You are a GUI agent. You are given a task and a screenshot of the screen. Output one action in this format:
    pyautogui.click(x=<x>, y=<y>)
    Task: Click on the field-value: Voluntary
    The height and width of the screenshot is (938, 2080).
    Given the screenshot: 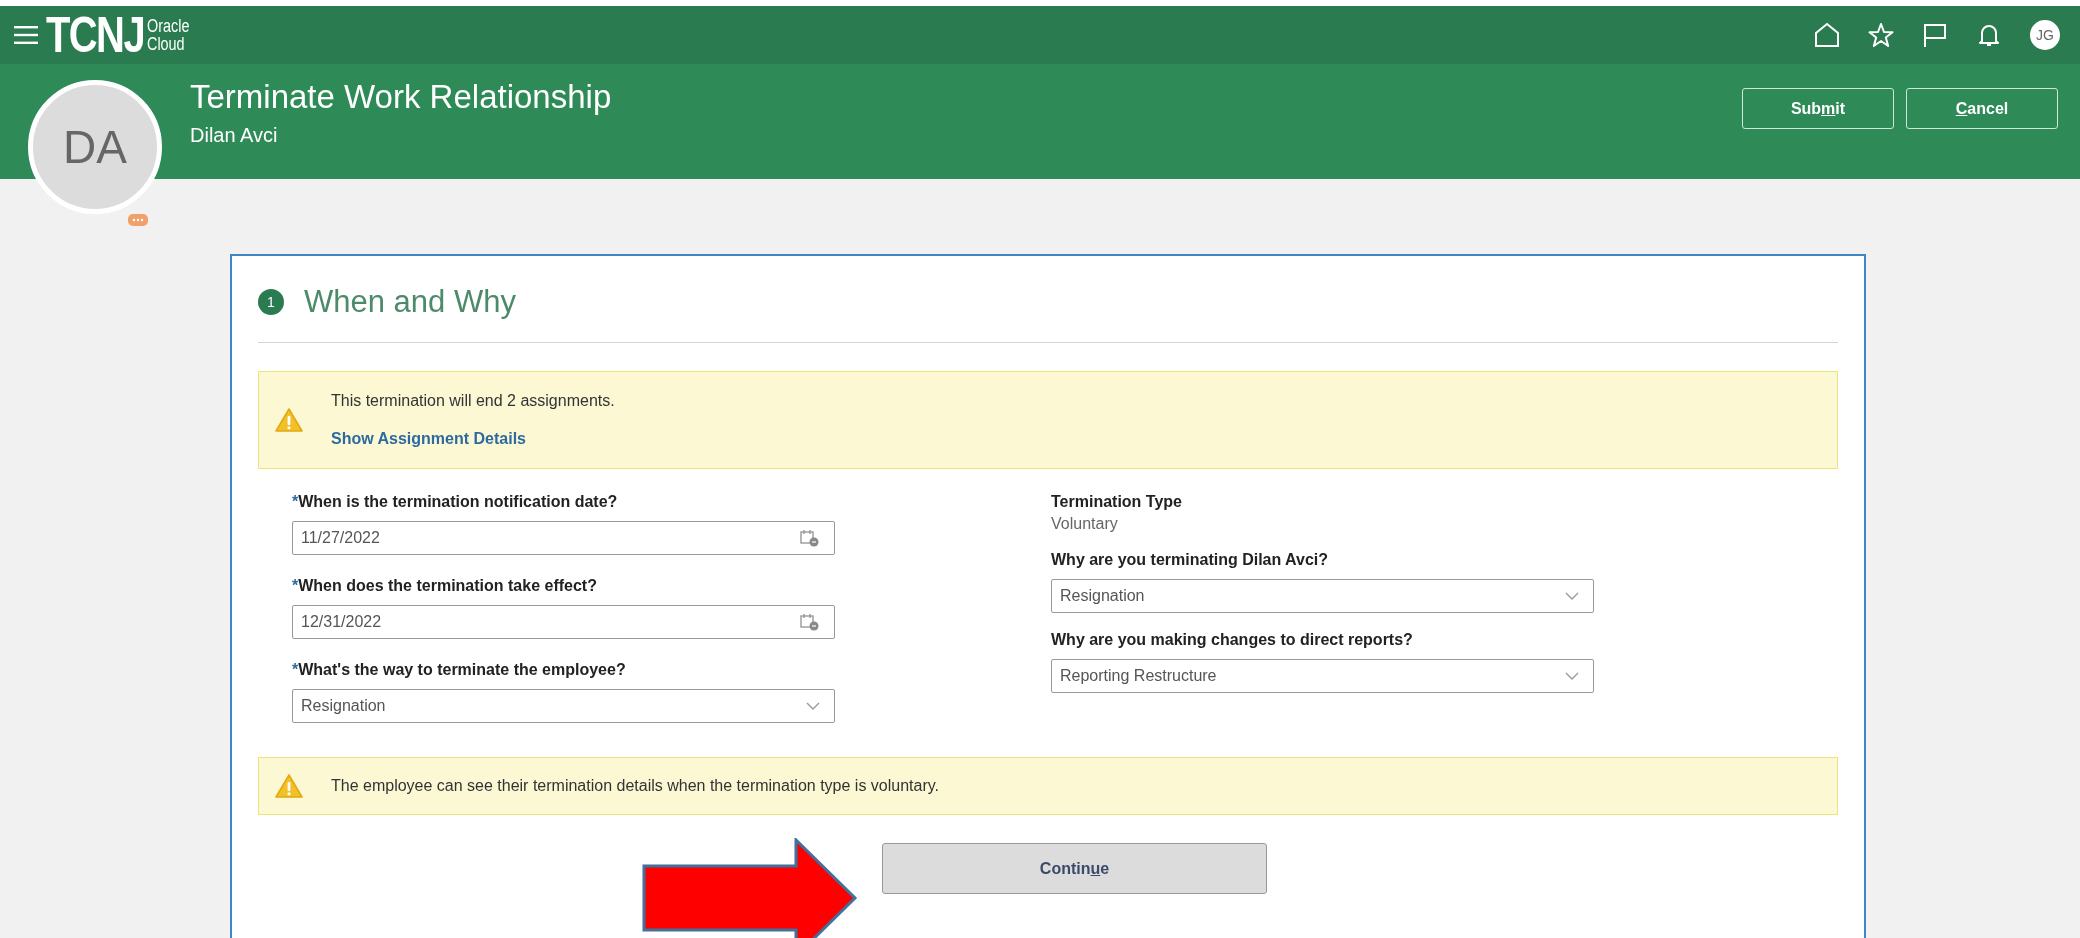 What is the action you would take?
    pyautogui.click(x=1085, y=524)
    